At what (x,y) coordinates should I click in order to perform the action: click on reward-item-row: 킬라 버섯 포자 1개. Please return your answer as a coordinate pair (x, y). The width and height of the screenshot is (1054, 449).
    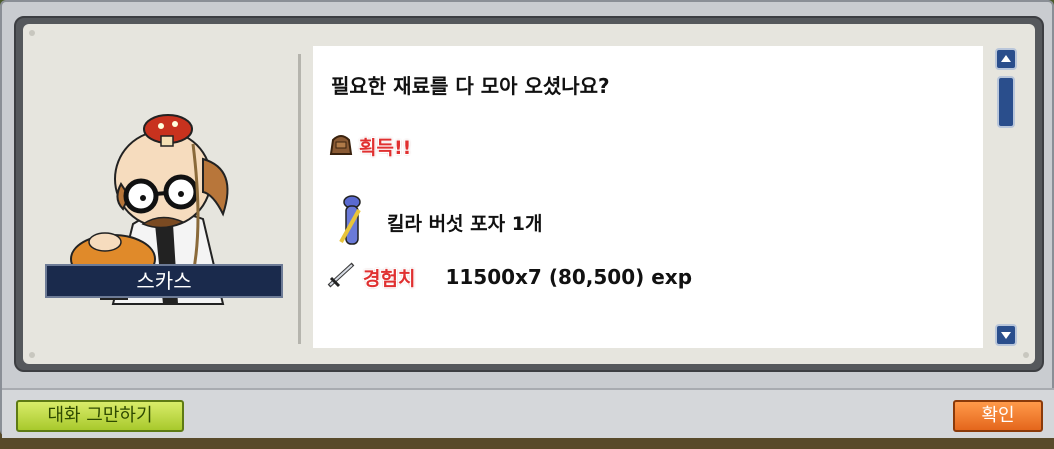
    Looking at the image, I should click on (439, 222).